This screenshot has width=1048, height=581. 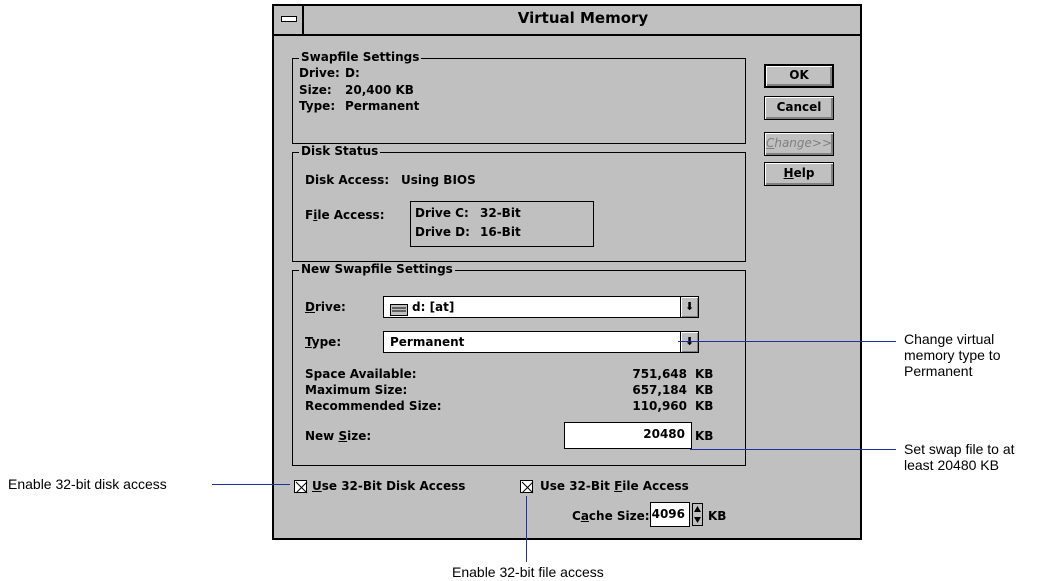 I want to click on swapfile-settings-caption: Swapfile Settings, so click(x=360, y=57).